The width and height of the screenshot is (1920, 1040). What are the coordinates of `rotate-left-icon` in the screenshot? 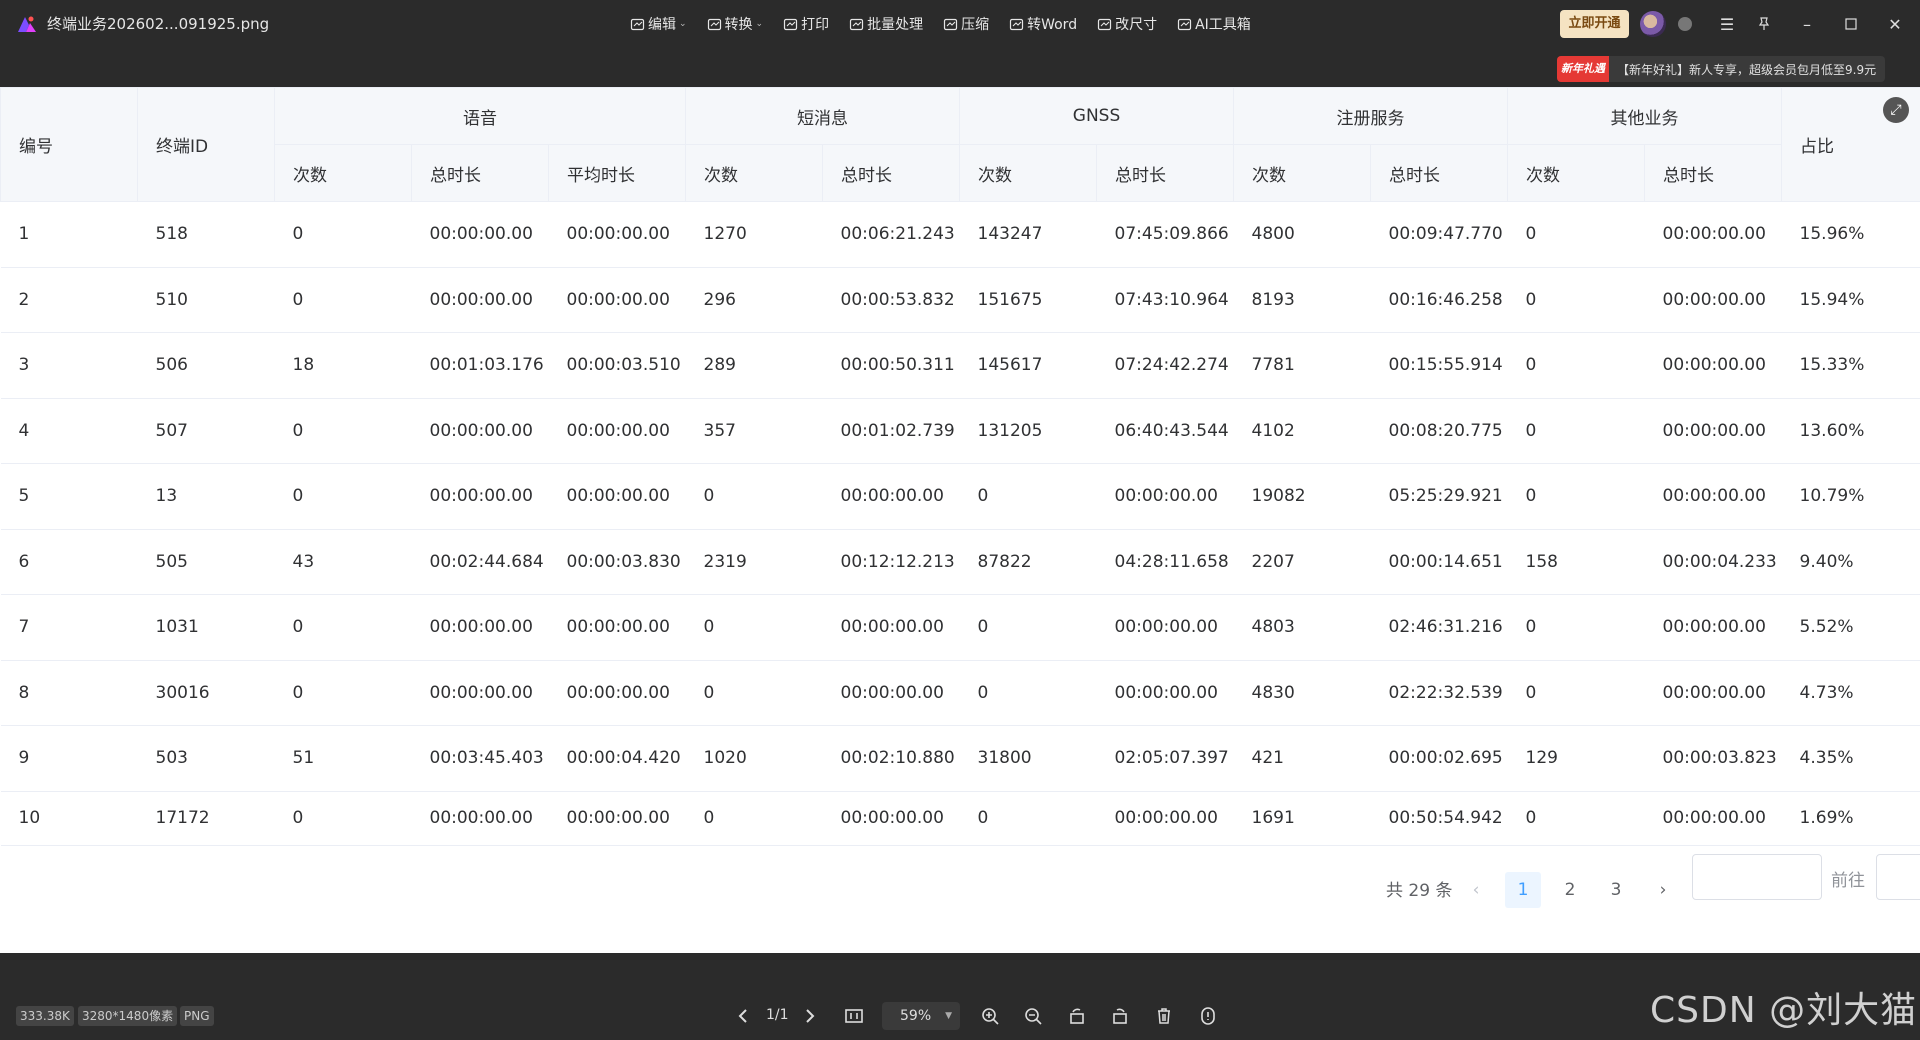 It's located at (1077, 1016).